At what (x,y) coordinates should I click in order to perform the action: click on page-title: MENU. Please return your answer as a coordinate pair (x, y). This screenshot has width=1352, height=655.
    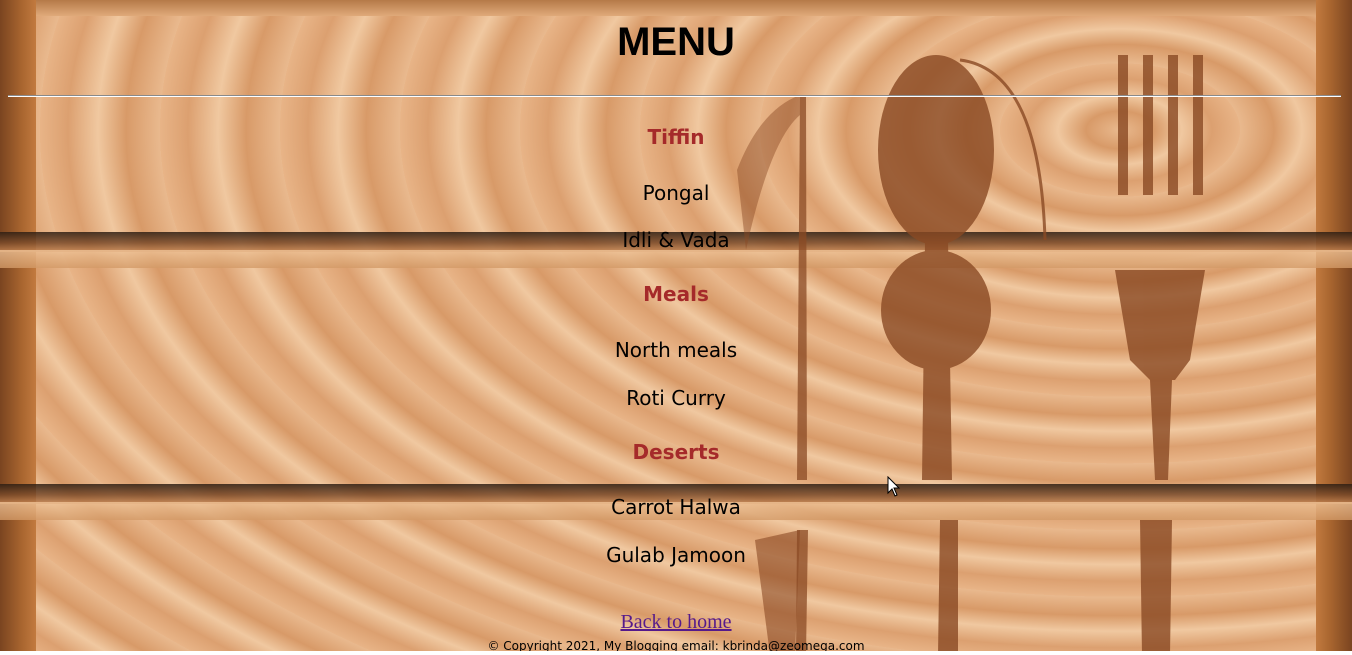
    Looking at the image, I should click on (676, 42).